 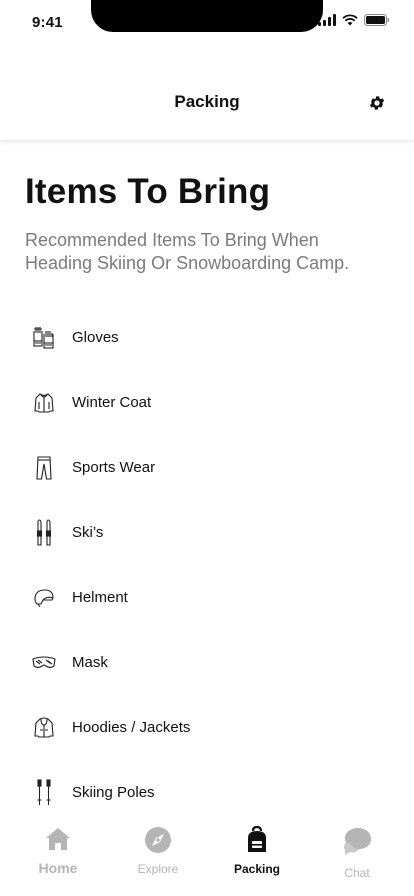 What do you see at coordinates (44, 663) in the screenshot?
I see `goggles-icon` at bounding box center [44, 663].